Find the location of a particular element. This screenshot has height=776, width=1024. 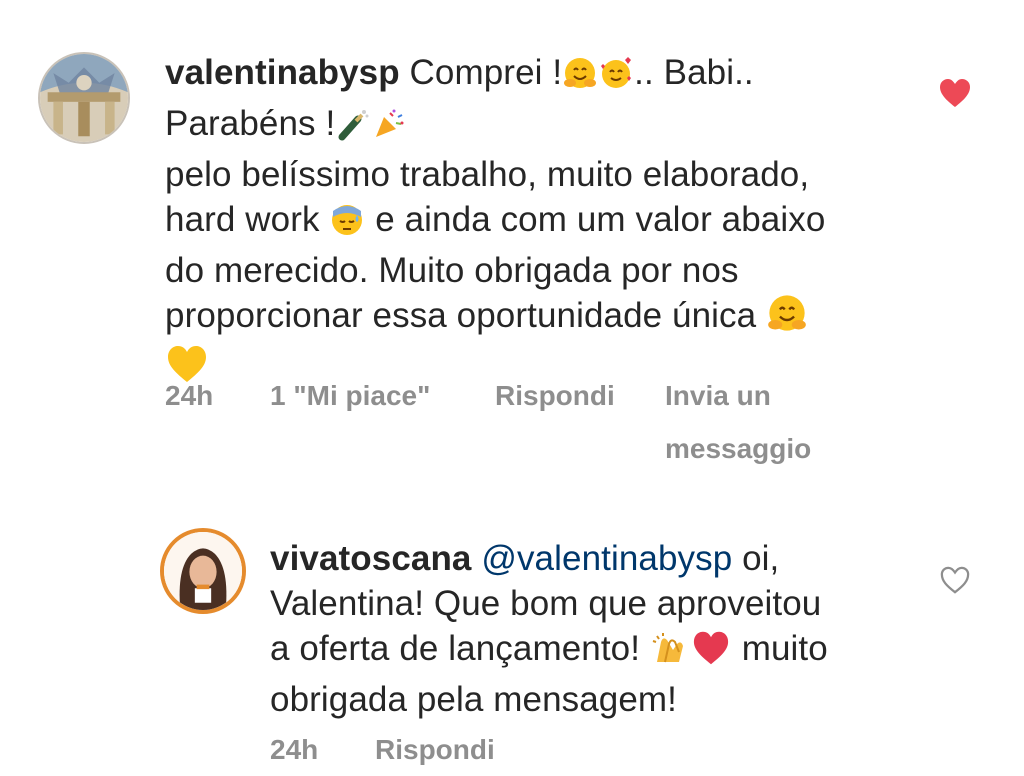

comment-text-line: .. Babi.. is located at coordinates (694, 72).